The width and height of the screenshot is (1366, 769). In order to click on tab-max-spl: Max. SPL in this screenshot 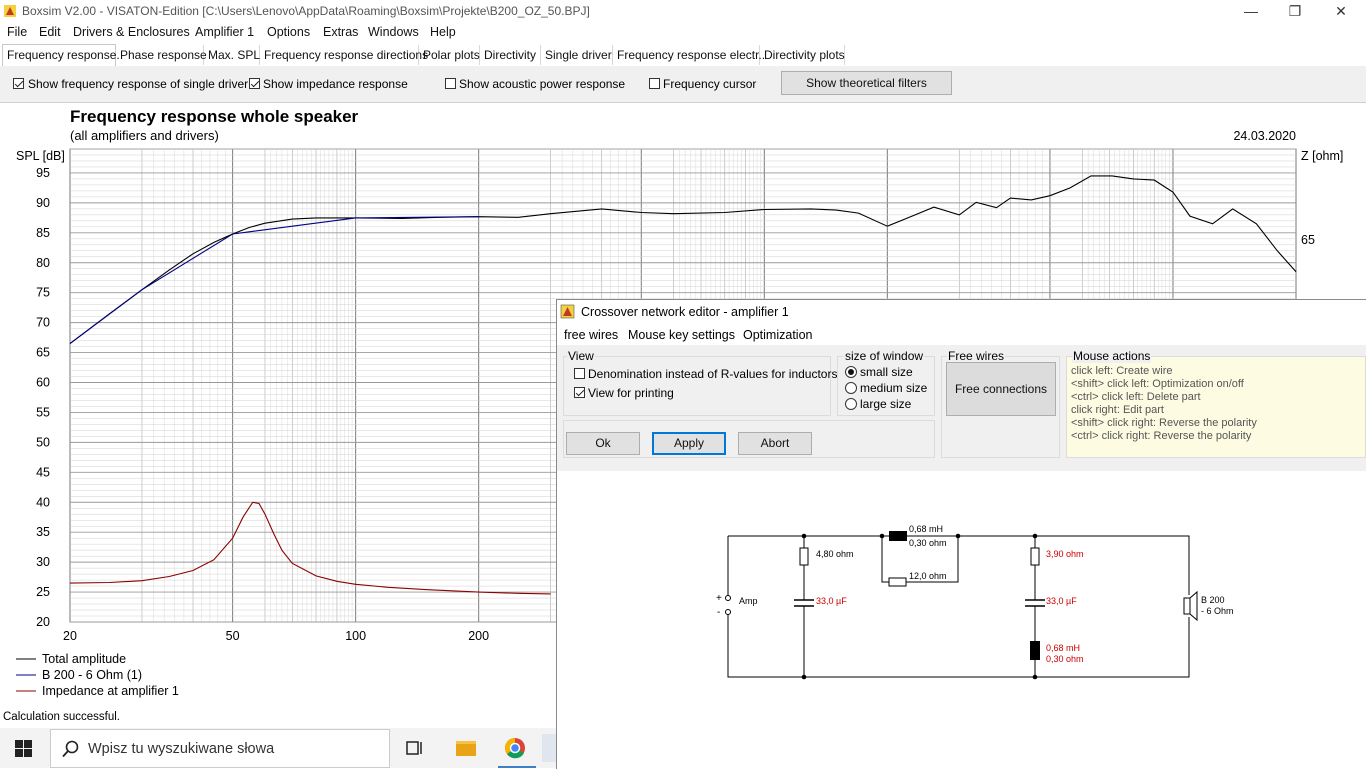, I will do `click(232, 55)`.